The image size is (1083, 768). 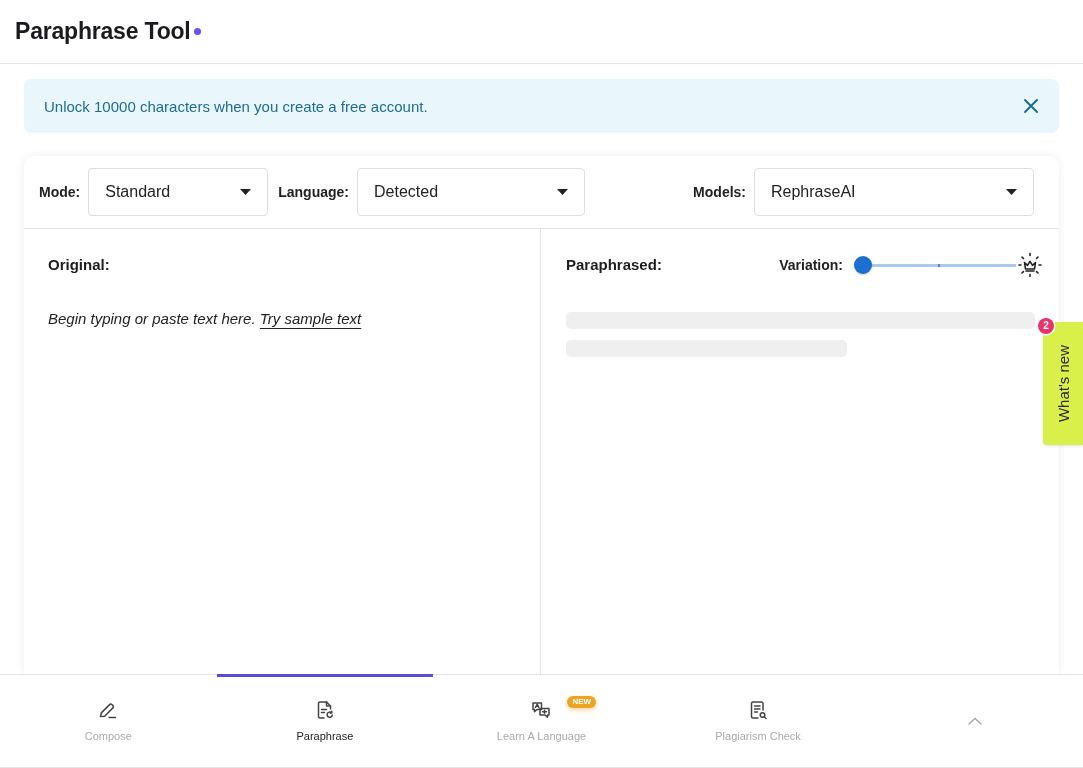 I want to click on language-dropdown: Detected, so click(x=471, y=192).